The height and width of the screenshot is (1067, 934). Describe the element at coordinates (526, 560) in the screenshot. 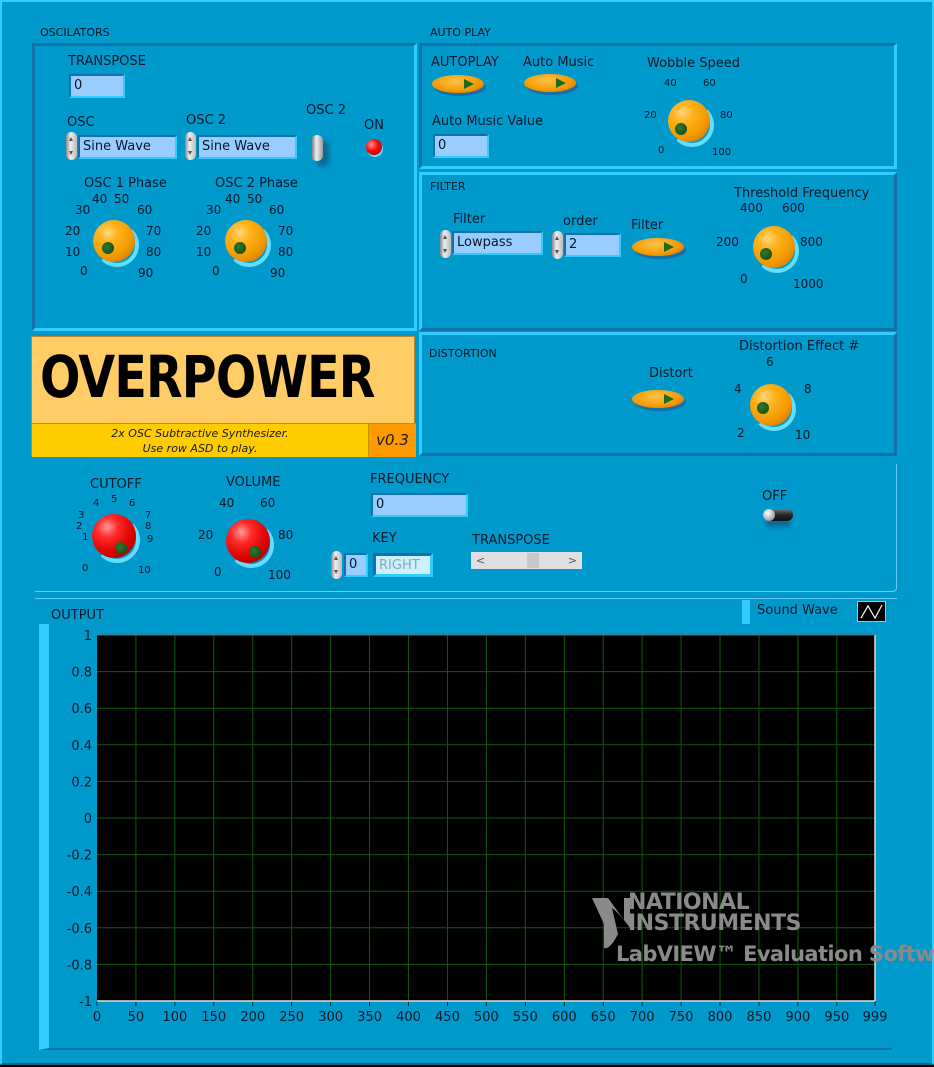

I see `transpose-scrollbar: < >` at that location.